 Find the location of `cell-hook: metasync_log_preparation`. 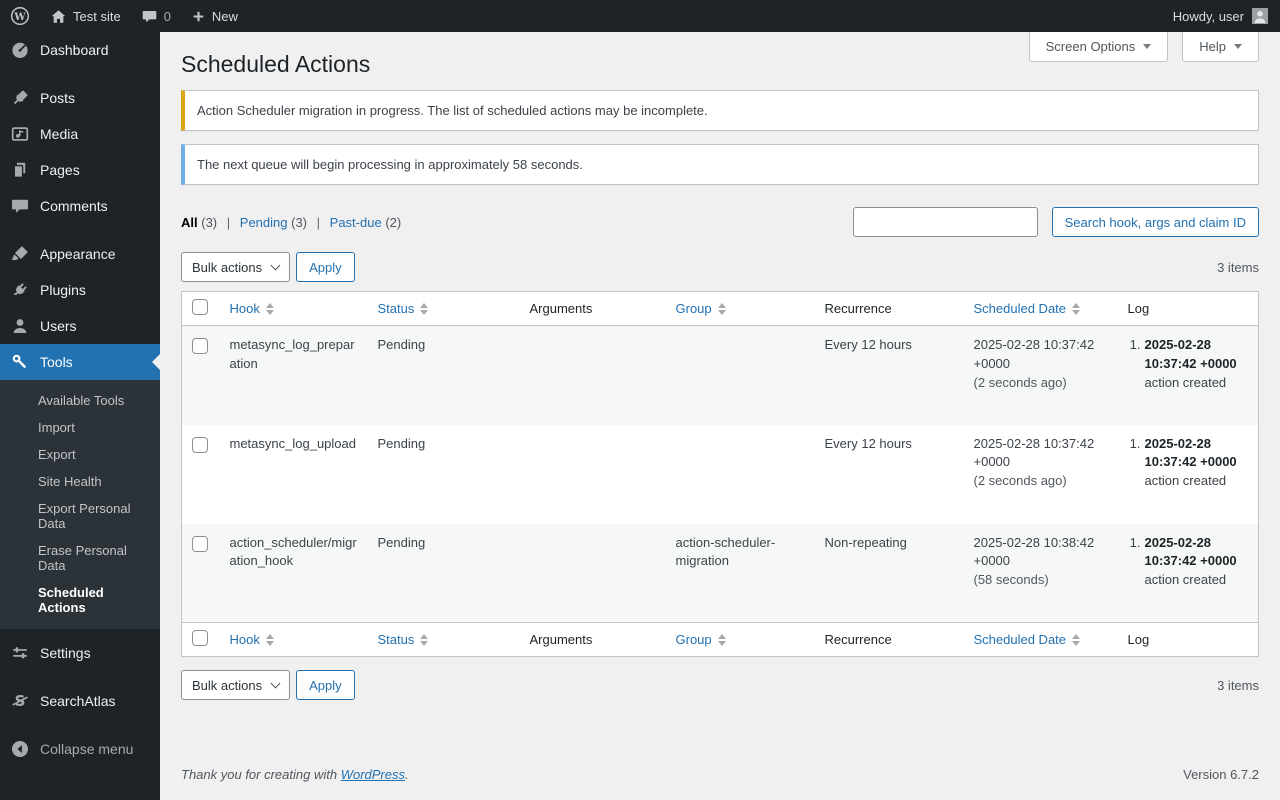

cell-hook: metasync_log_preparation is located at coordinates (292, 354).